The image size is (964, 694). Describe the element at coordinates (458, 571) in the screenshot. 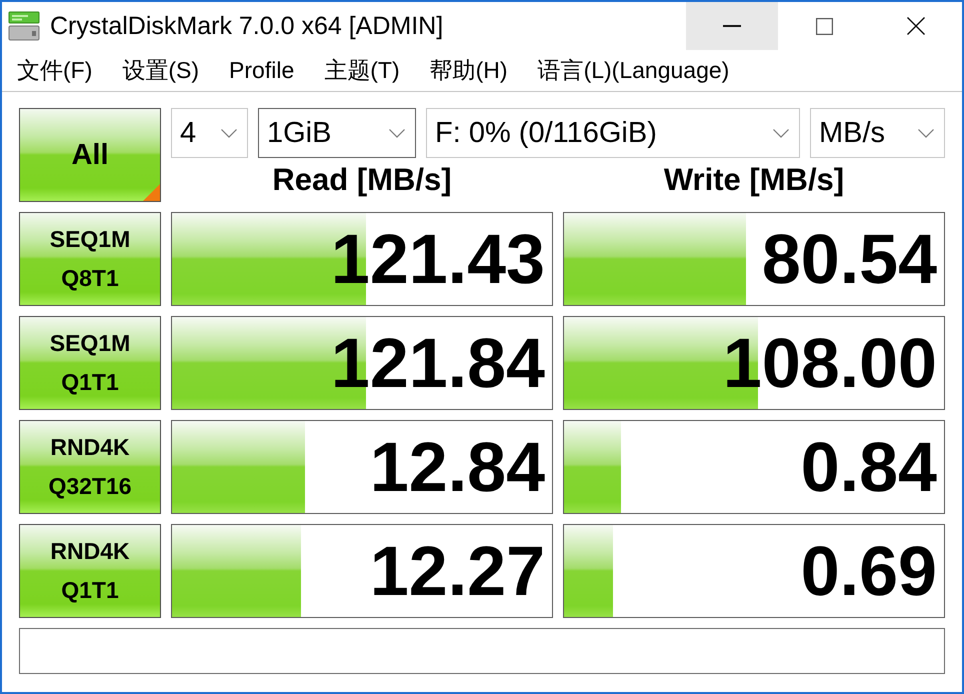

I see `read-speed-value: 12.27` at that location.